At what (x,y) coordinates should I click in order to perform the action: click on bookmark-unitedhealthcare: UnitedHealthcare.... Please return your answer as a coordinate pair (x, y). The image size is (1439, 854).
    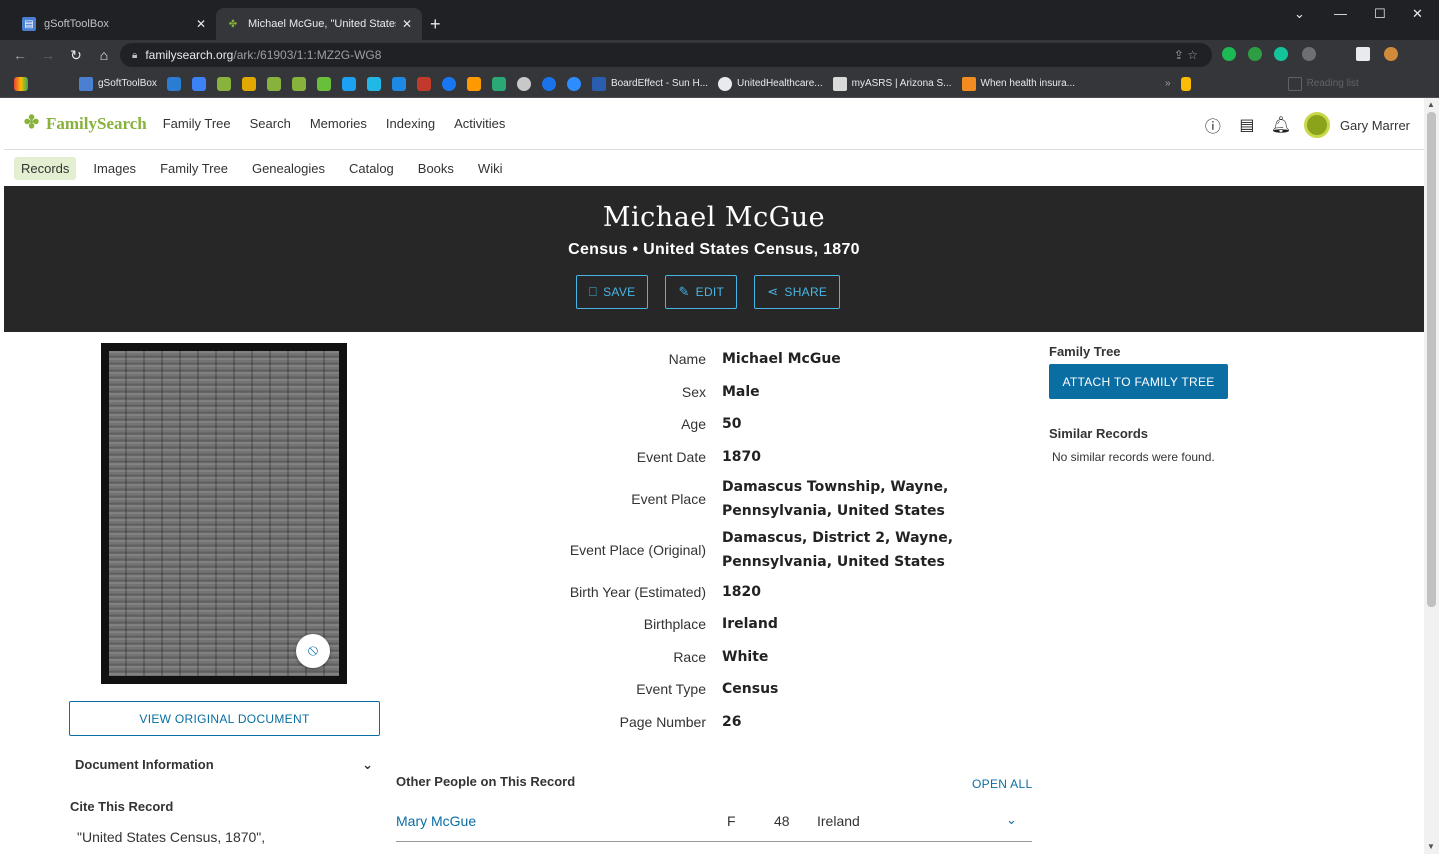
    Looking at the image, I should click on (770, 83).